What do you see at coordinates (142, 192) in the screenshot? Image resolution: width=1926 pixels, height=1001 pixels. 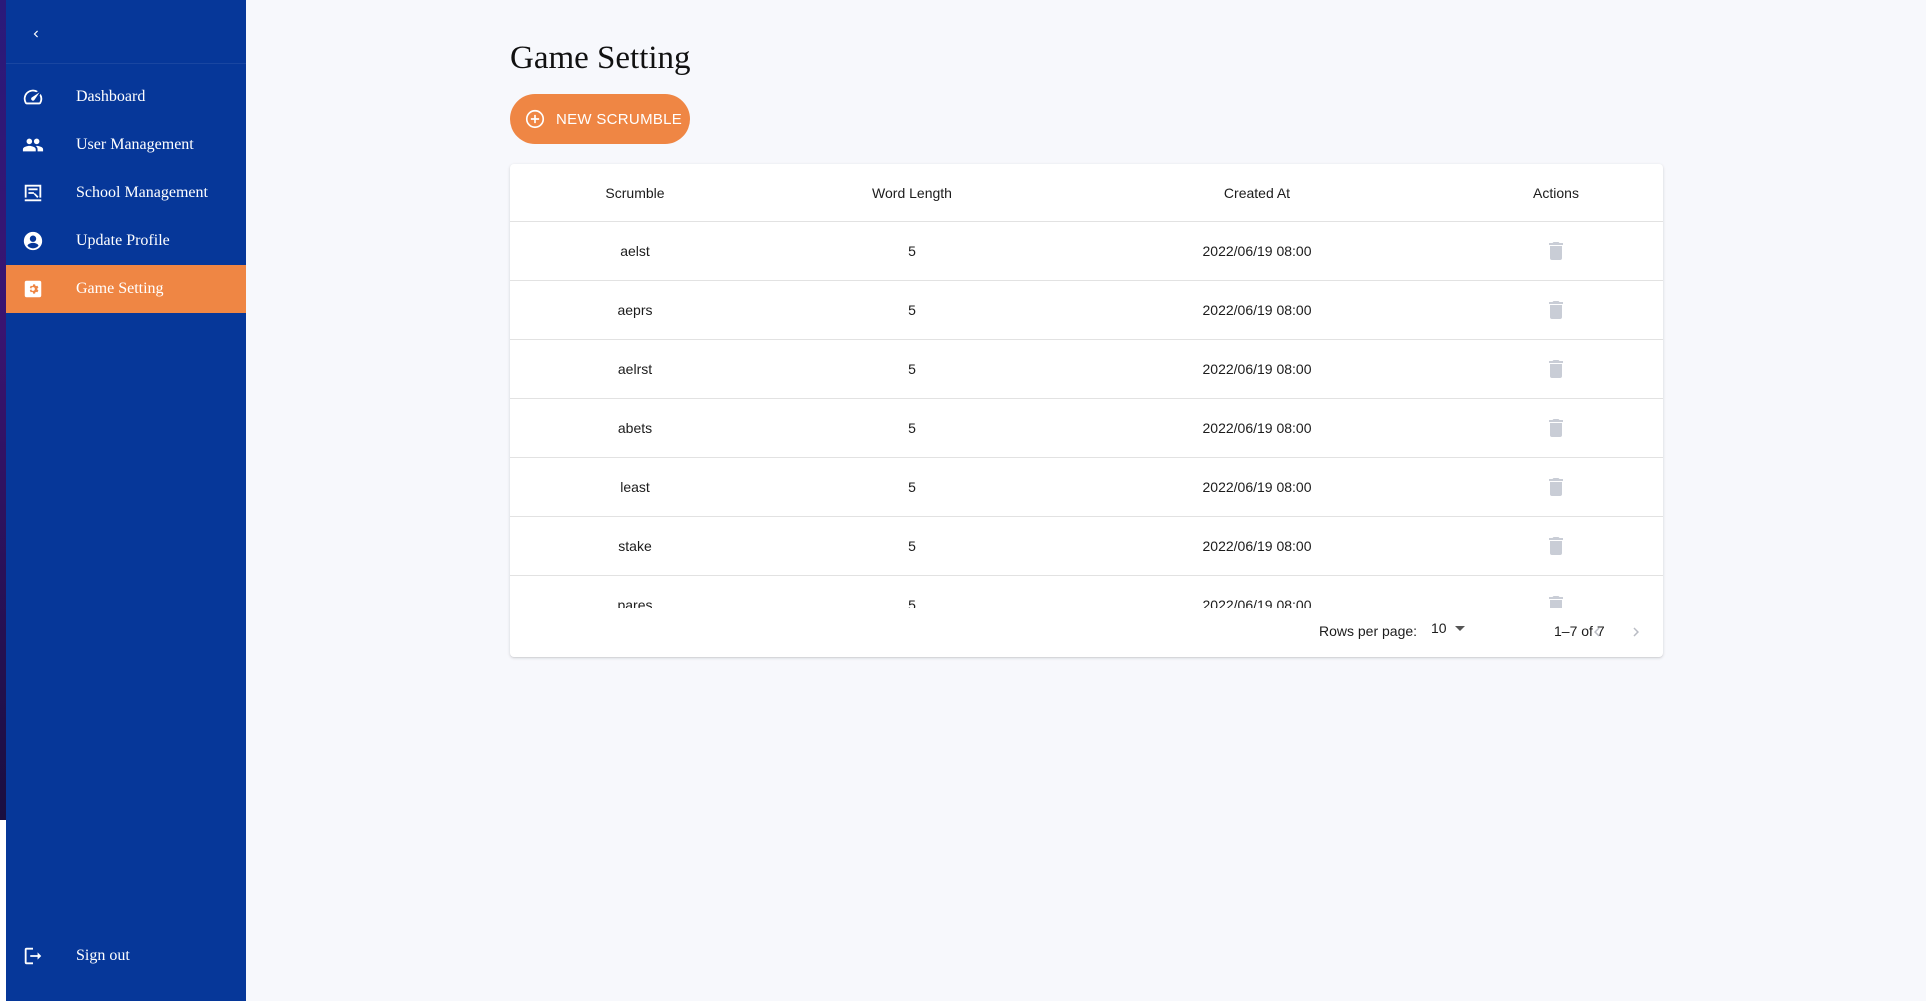 I see `sidebar-item-label: School Management` at bounding box center [142, 192].